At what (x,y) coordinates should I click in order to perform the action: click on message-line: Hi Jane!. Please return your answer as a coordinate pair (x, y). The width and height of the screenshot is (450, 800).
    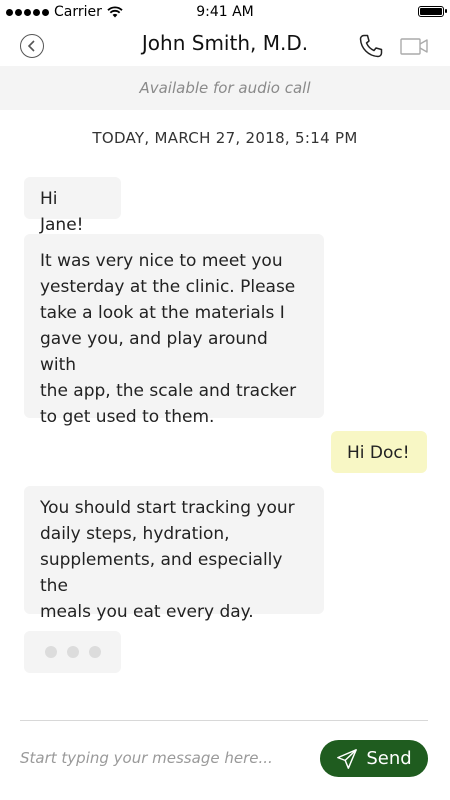
    Looking at the image, I should click on (62, 212).